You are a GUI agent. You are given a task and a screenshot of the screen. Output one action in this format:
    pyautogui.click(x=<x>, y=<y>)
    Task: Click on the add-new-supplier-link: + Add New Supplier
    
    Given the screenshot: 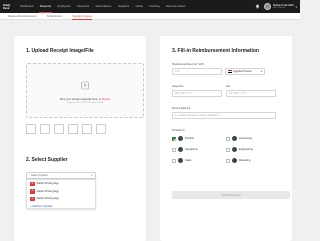 What is the action you would take?
    pyautogui.click(x=61, y=206)
    